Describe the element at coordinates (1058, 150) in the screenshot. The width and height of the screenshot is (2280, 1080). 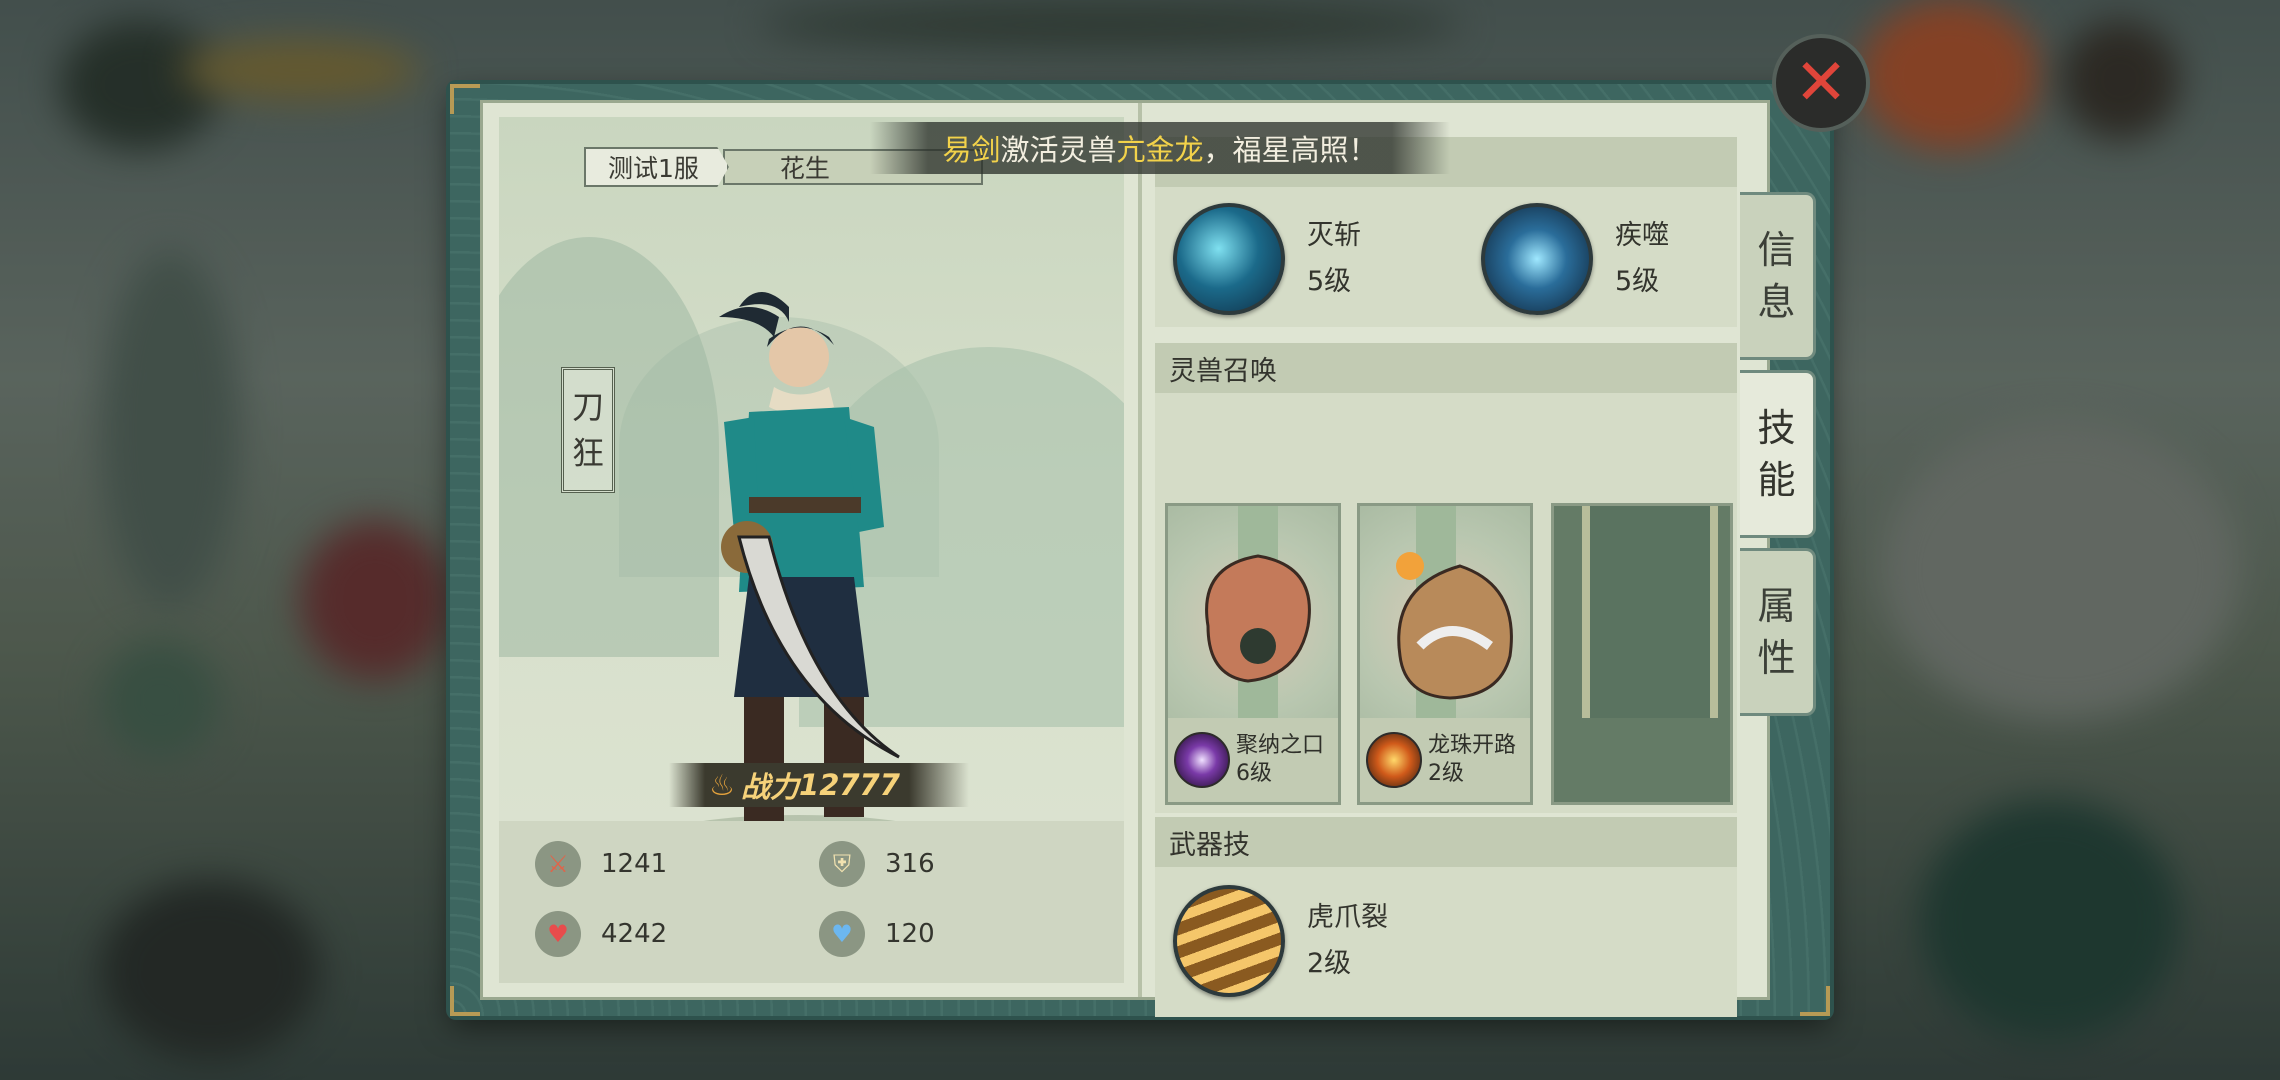
I see `broadcast-verb: 激活灵兽` at that location.